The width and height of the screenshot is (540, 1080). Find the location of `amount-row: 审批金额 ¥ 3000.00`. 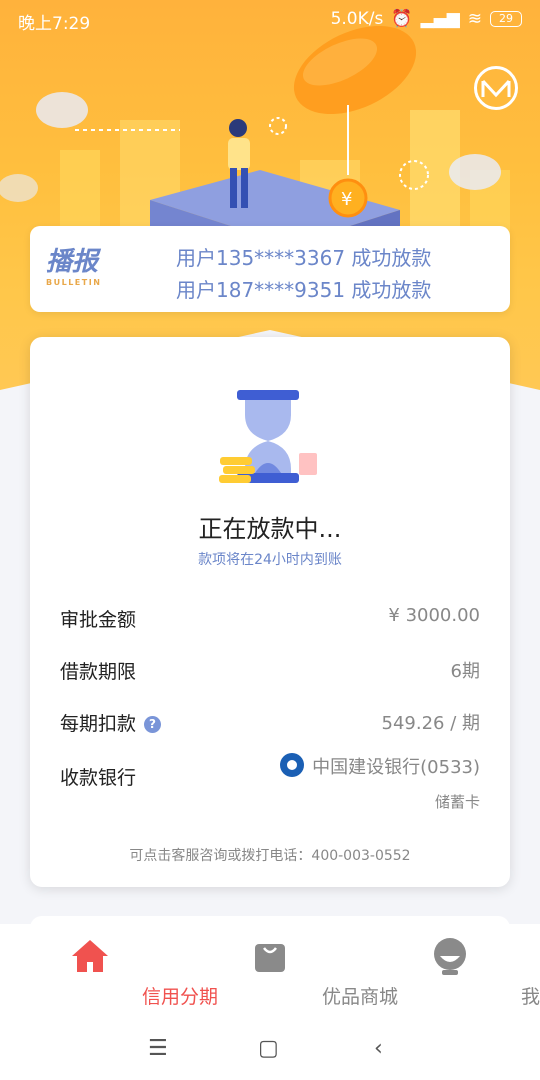

amount-row: 审批金额 ¥ 3000.00 is located at coordinates (270, 620).